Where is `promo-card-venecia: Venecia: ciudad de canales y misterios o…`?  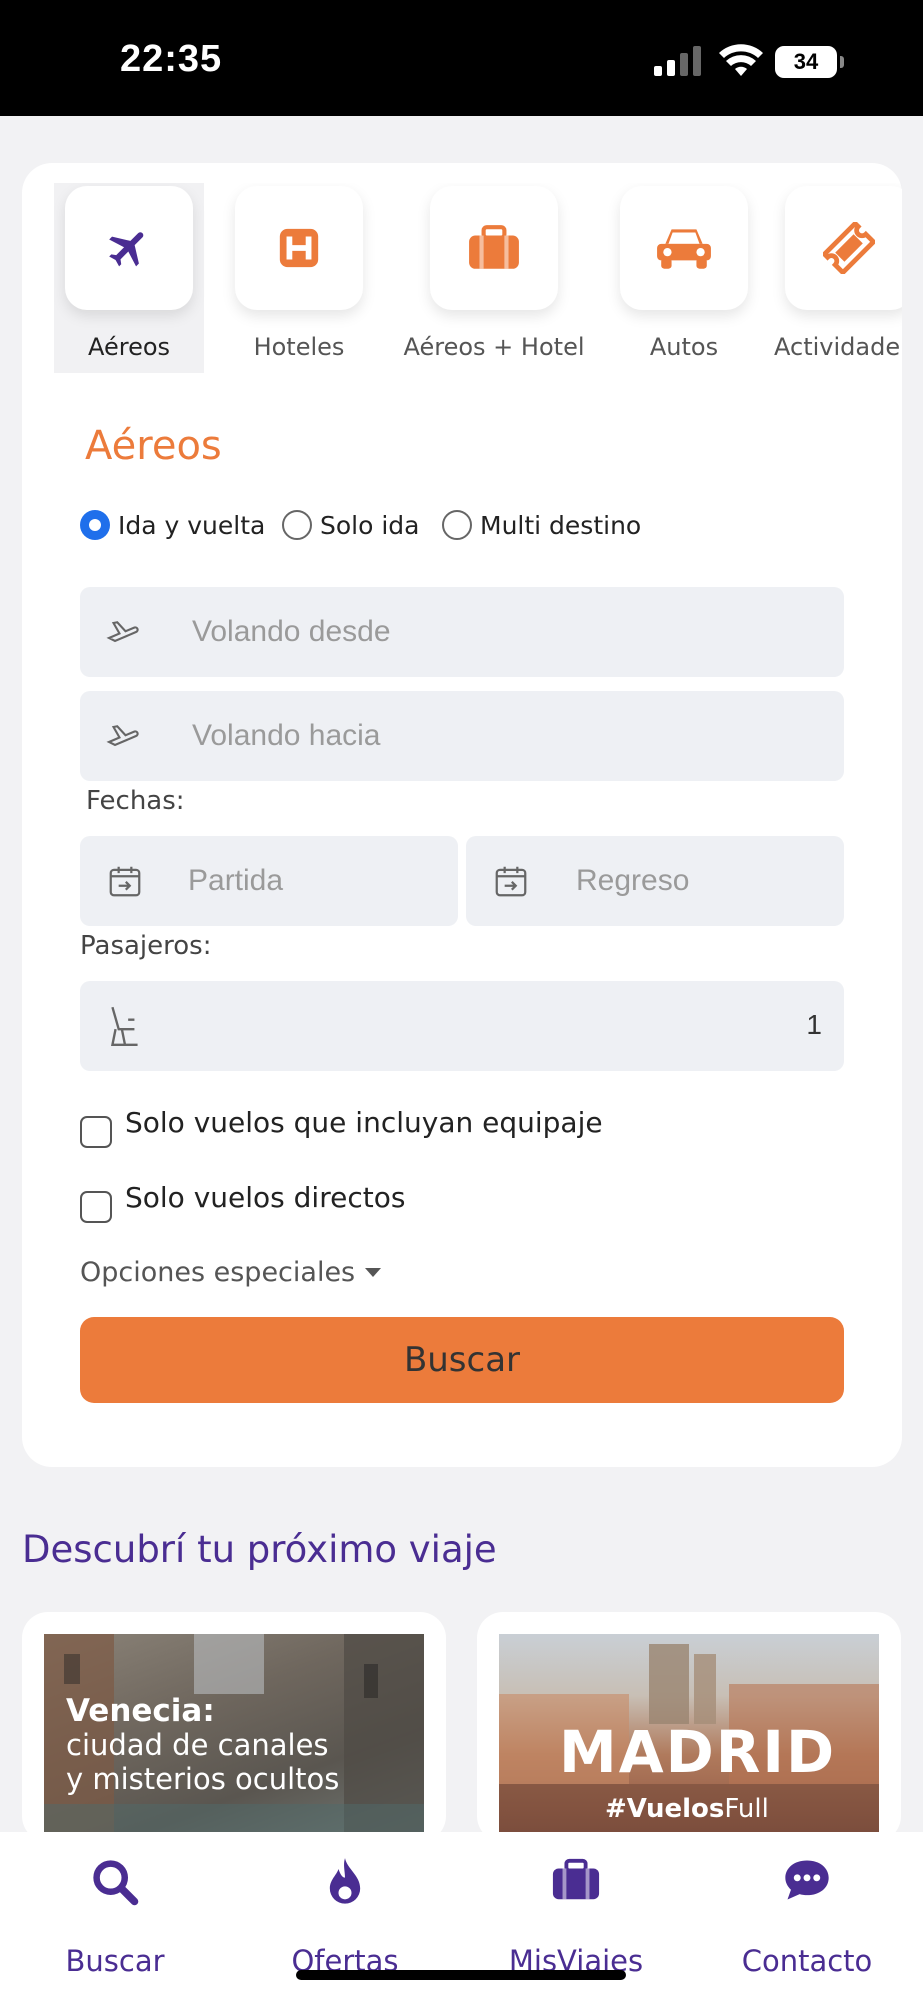 promo-card-venecia: Venecia: ciudad de canales y misterios o… is located at coordinates (234, 1727).